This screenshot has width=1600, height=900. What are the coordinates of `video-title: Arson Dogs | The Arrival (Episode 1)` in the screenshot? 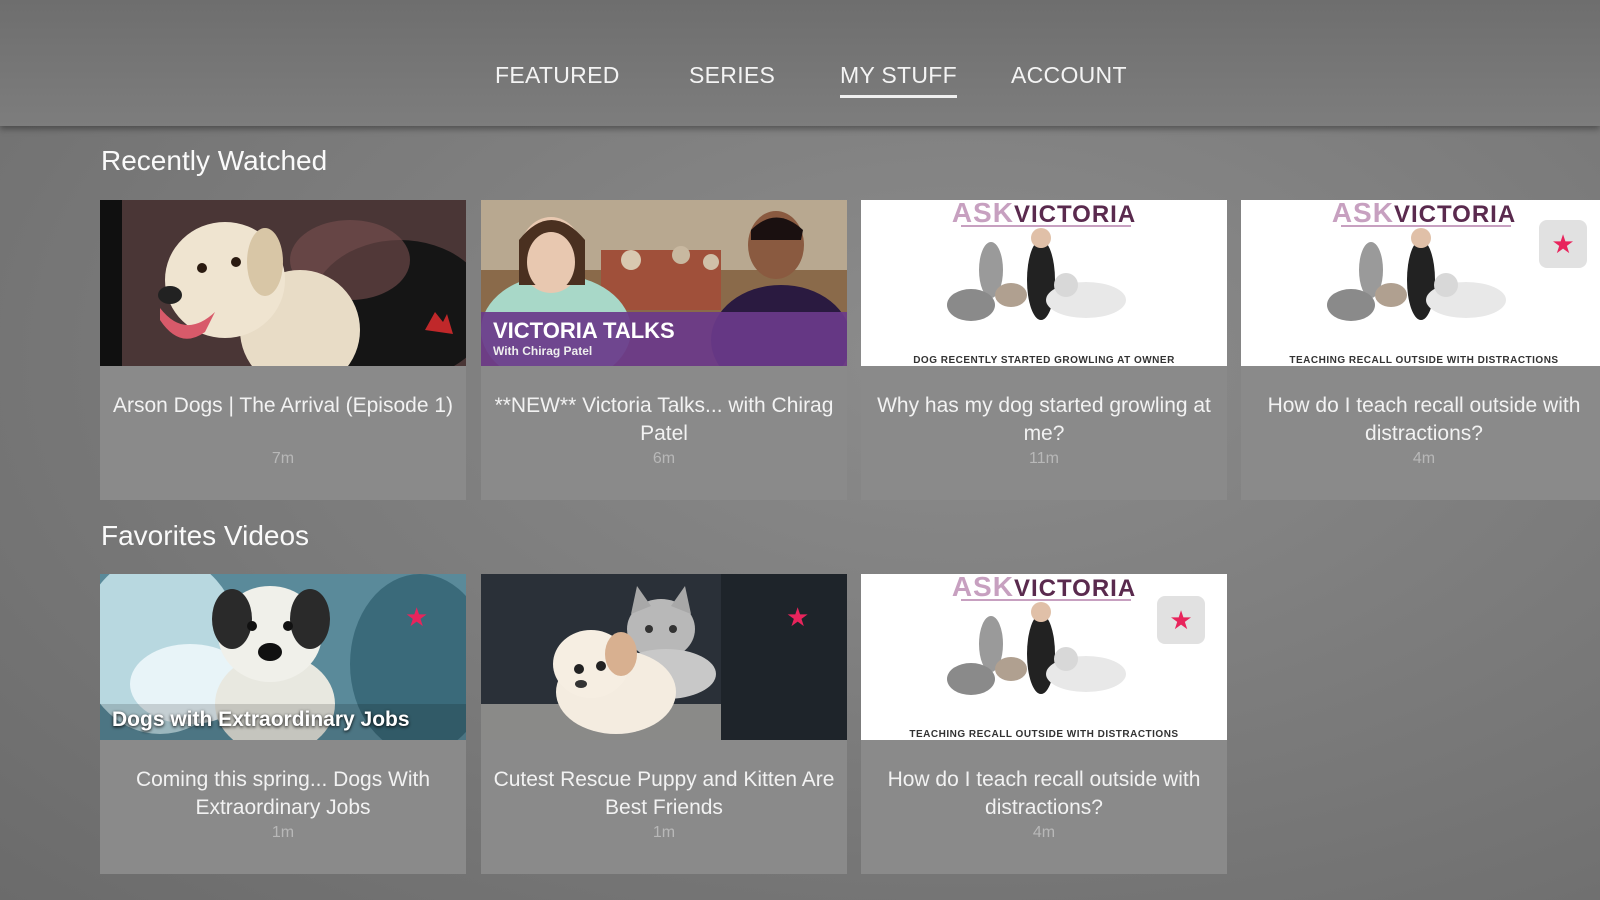 It's located at (283, 405).